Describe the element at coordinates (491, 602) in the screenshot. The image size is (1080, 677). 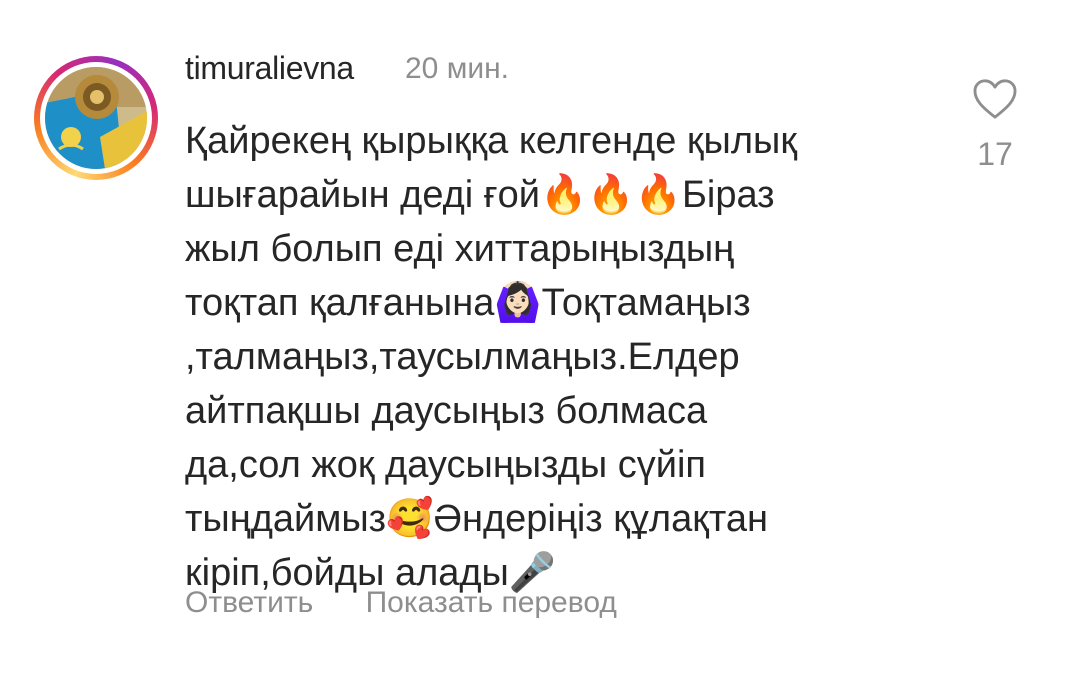
I see `show-translation-button: Показать перевод` at that location.